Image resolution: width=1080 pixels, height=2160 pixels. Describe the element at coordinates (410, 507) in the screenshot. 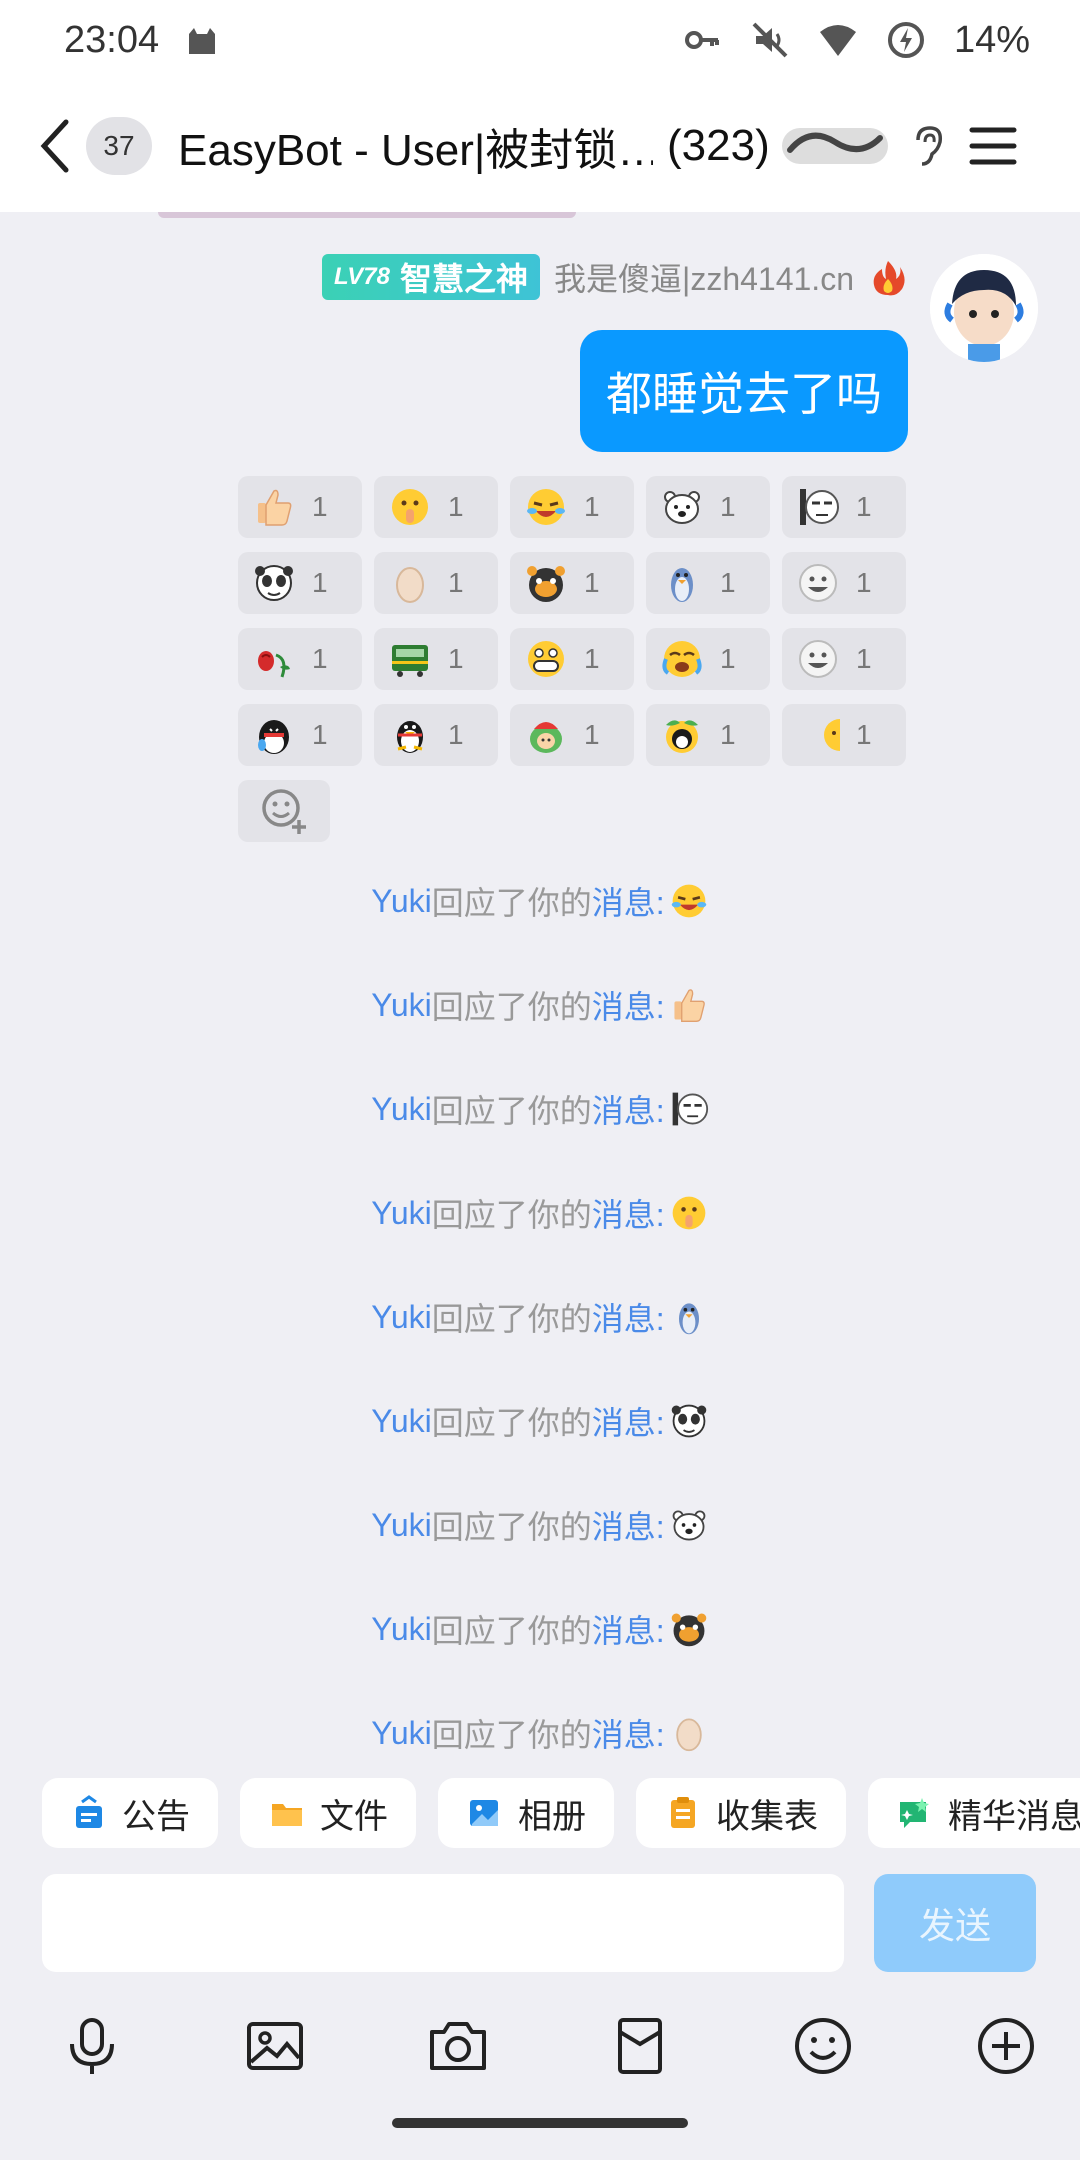

I see `shush-face-icon` at that location.